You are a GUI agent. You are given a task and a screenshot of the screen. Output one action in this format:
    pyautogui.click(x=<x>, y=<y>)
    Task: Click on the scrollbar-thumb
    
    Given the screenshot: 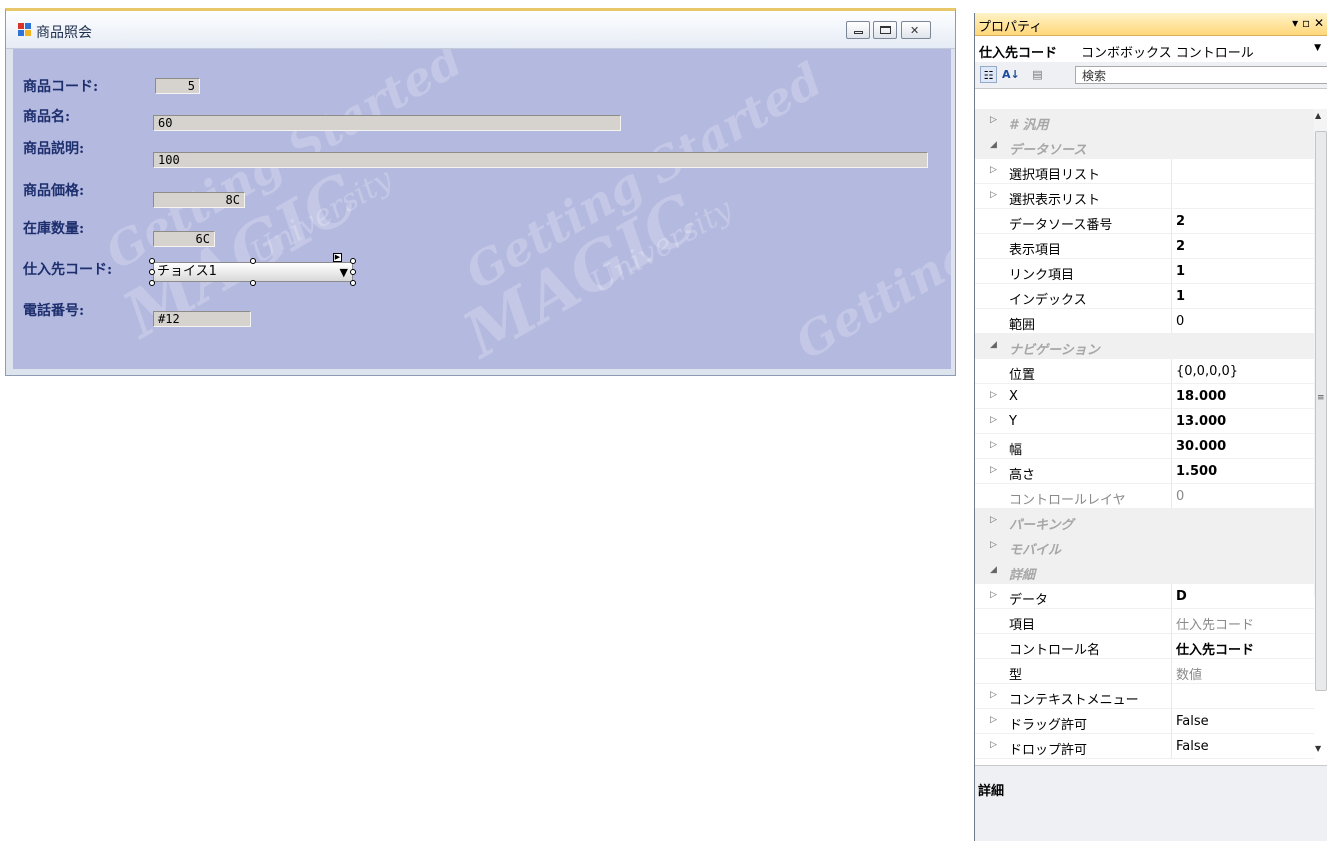 What is the action you would take?
    pyautogui.click(x=1321, y=411)
    